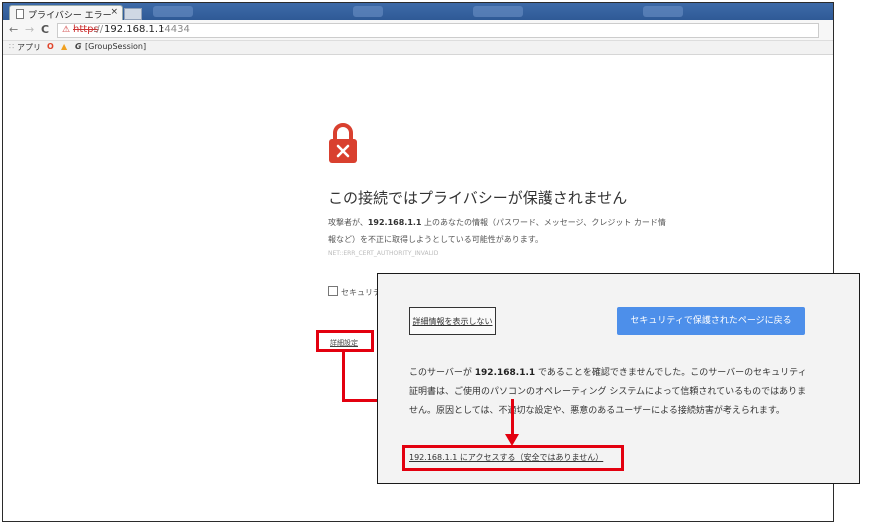 The width and height of the screenshot is (871, 528). What do you see at coordinates (50, 46) in the screenshot?
I see `bookmark-o-icon: O` at bounding box center [50, 46].